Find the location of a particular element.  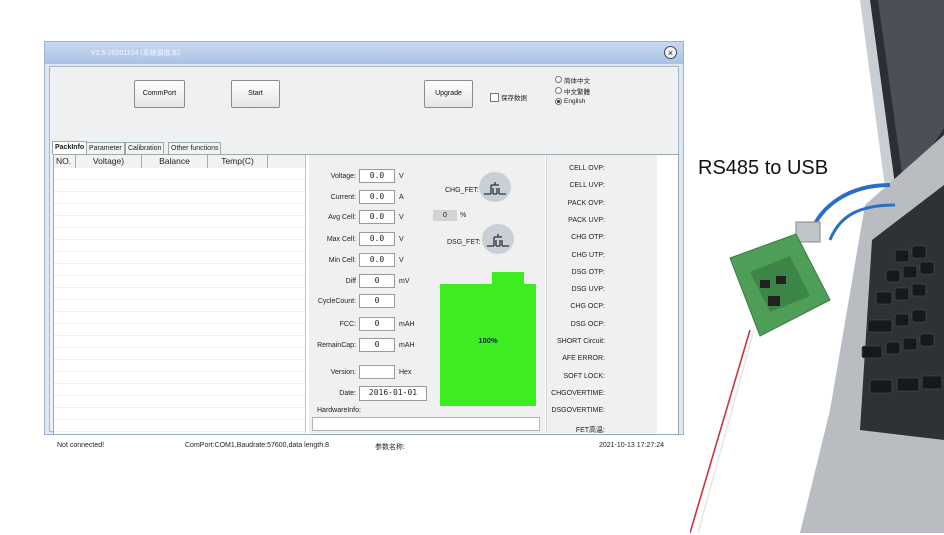

date-label: Date: is located at coordinates (347, 393).